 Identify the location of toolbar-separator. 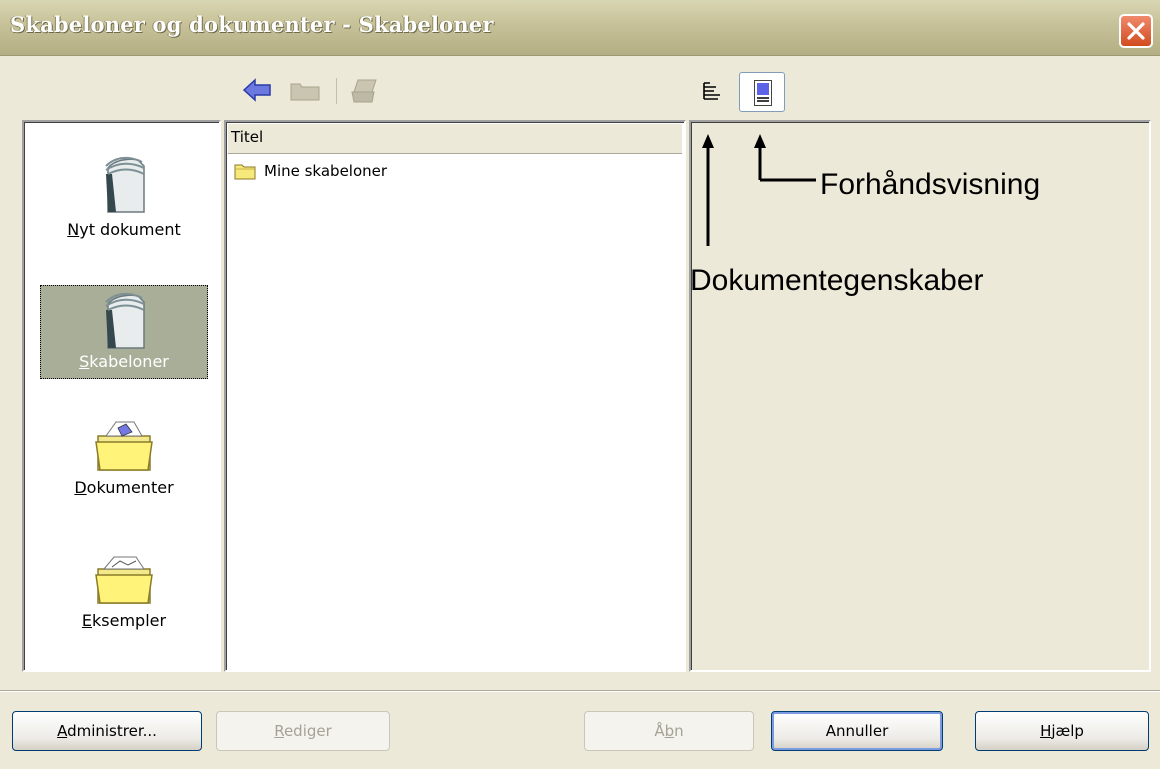
(336, 91).